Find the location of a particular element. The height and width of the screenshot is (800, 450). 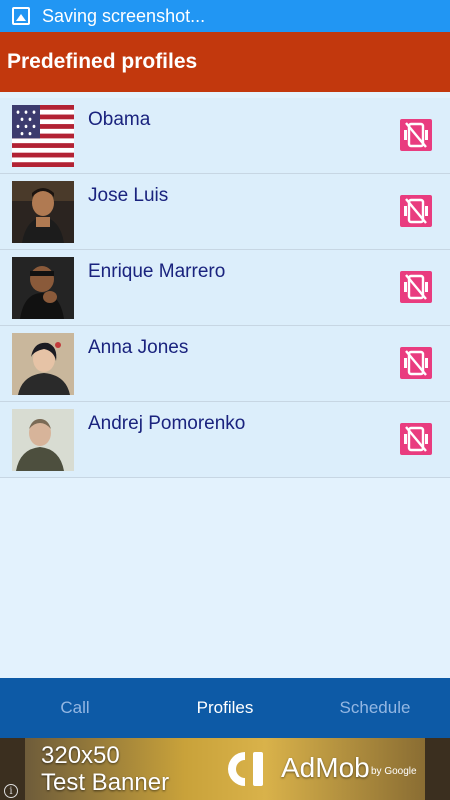

tab-schedule: Schedule is located at coordinates (375, 708).